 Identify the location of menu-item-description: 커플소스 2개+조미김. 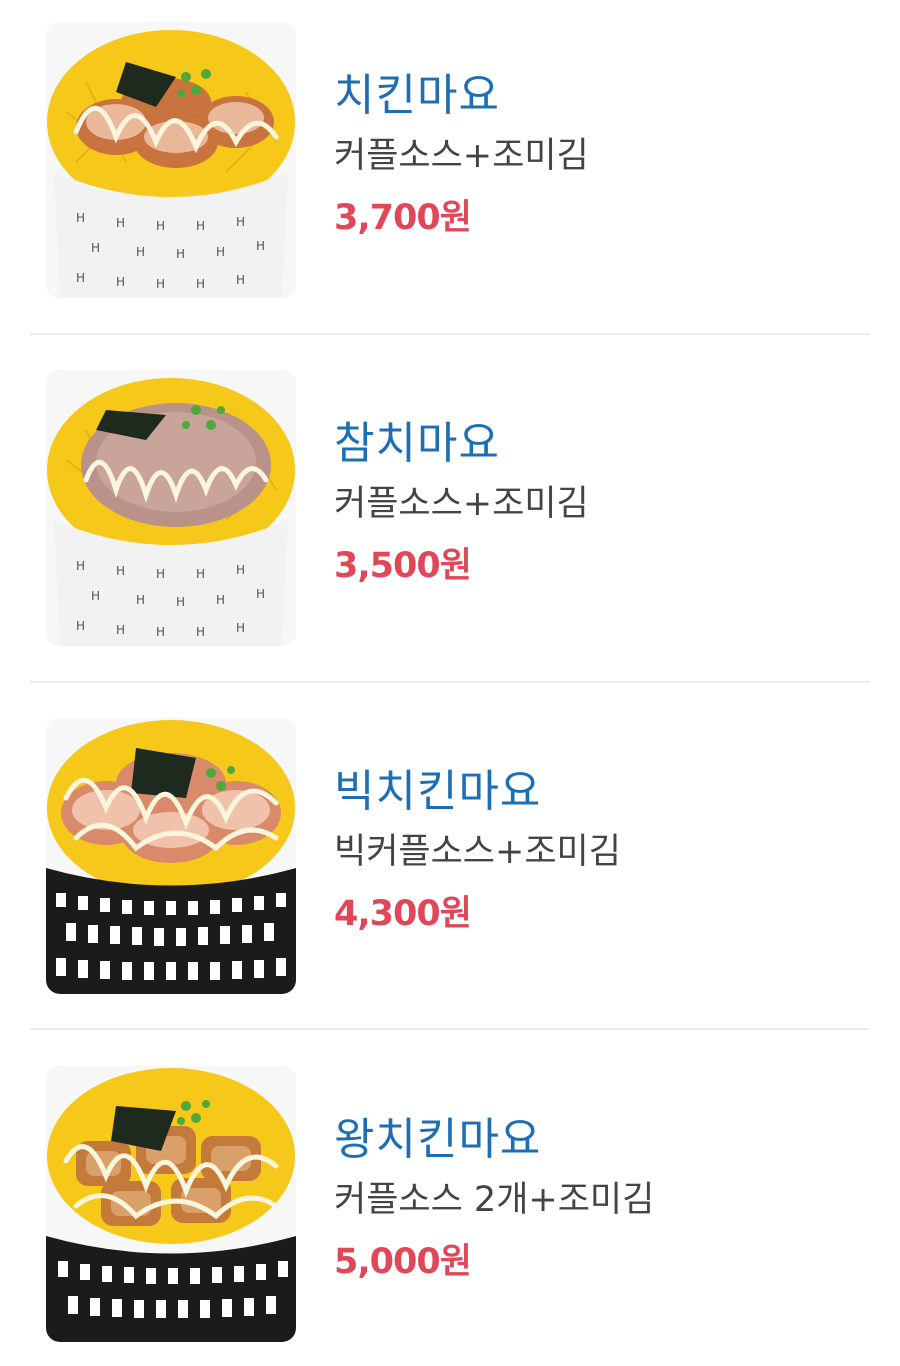
(494, 1200).